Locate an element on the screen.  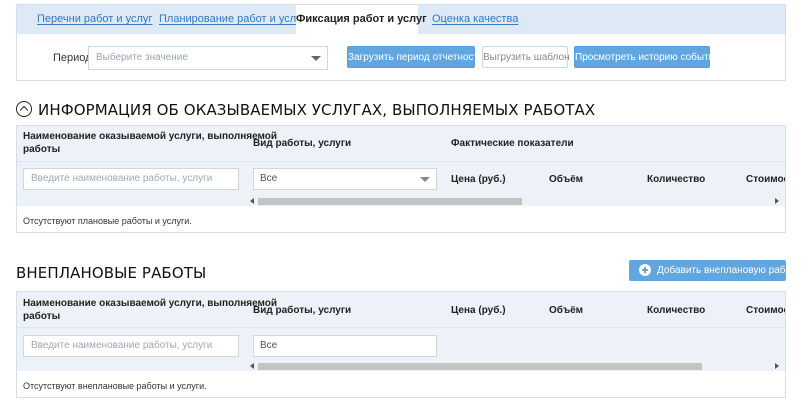
load-period-button: Загрузить период отчетности is located at coordinates (415, 57).